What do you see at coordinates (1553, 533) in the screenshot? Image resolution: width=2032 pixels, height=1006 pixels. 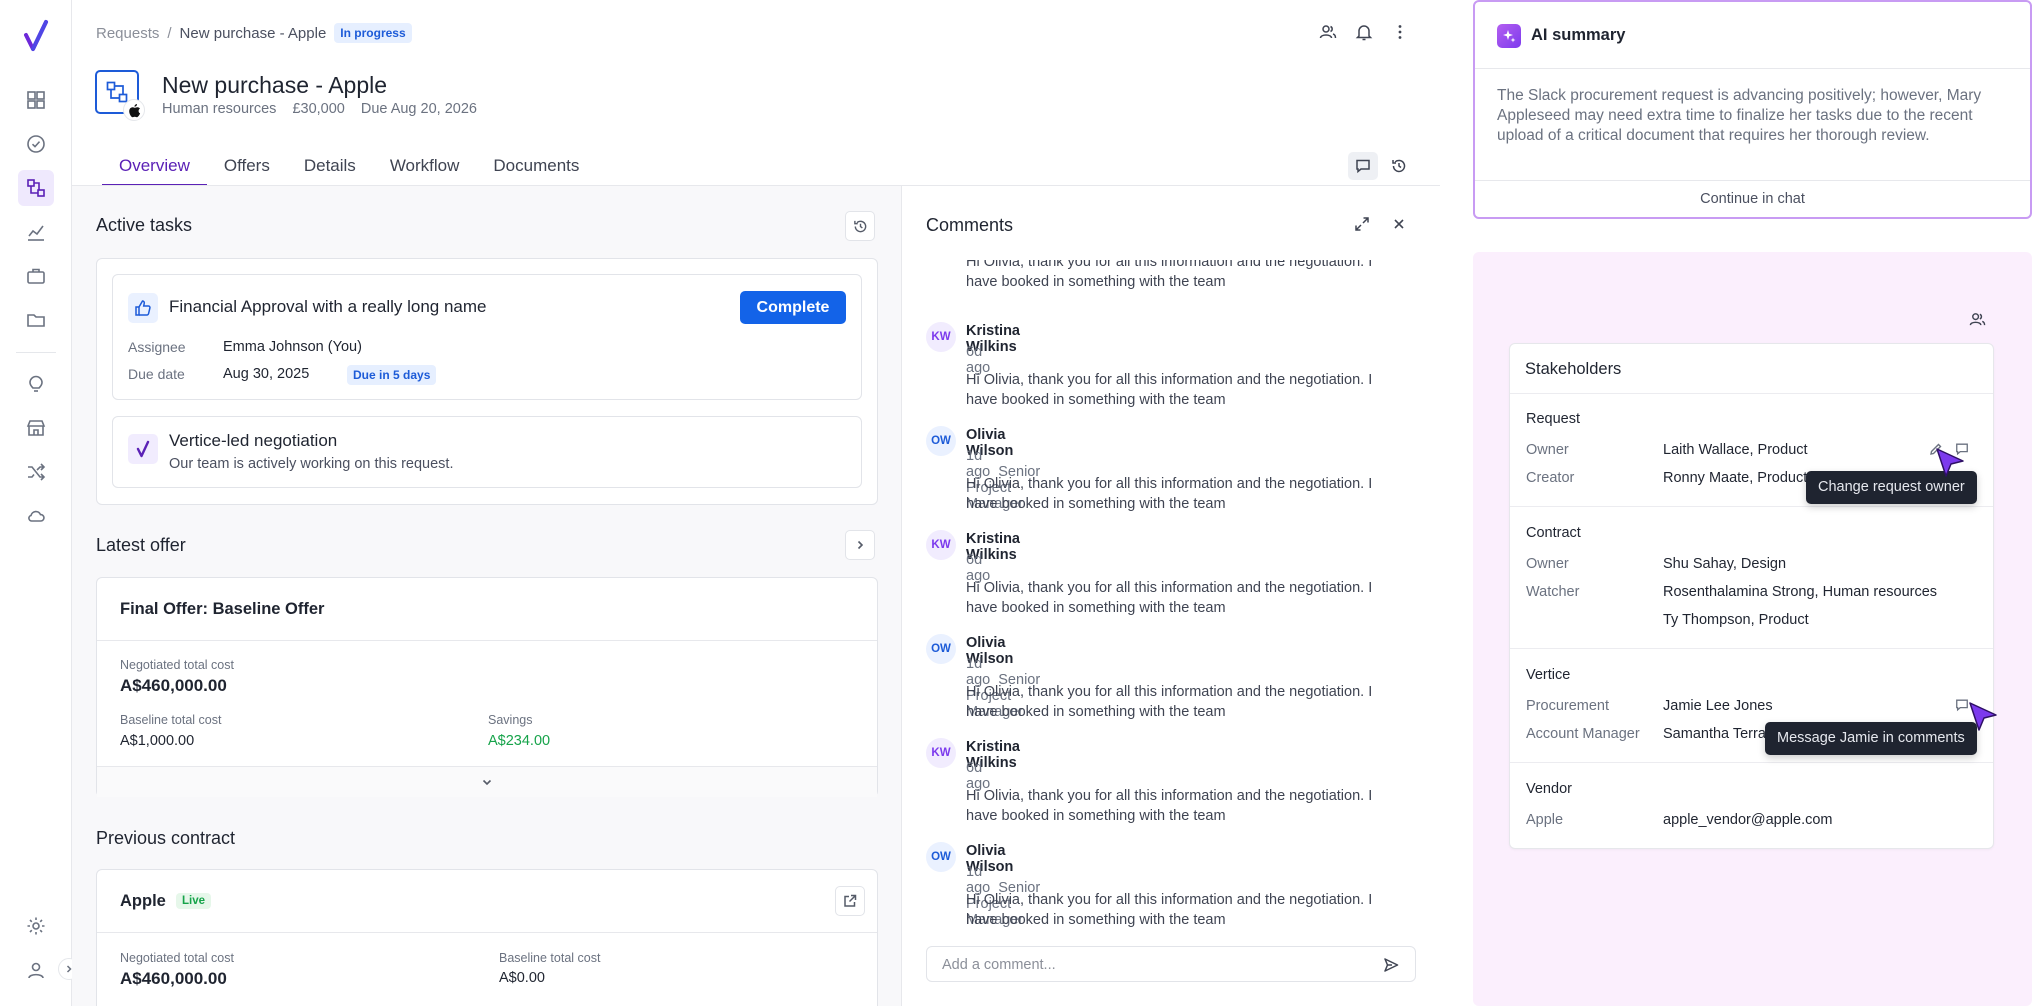 I see `contract-group-title: Contract` at bounding box center [1553, 533].